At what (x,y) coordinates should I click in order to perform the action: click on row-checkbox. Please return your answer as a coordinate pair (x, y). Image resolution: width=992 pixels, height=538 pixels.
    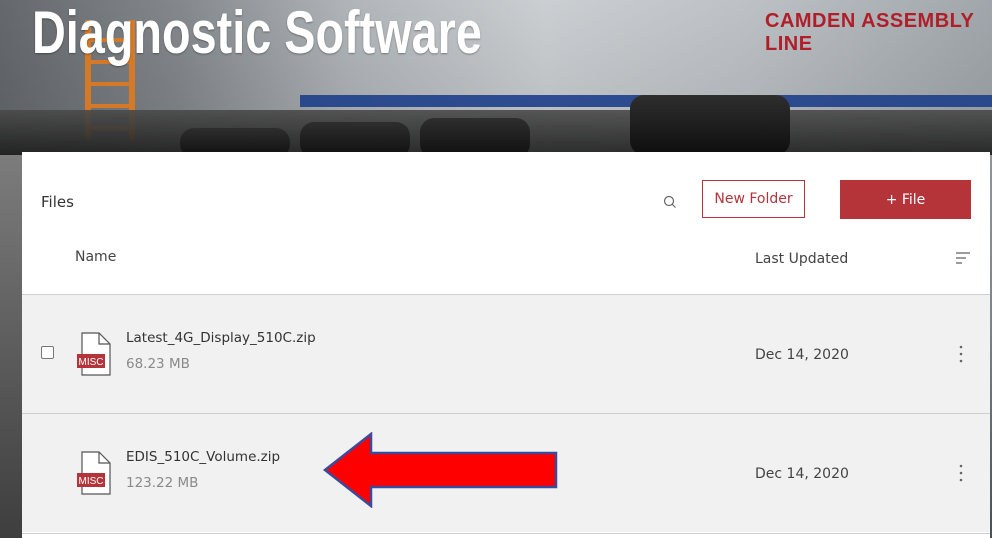
    Looking at the image, I should click on (47, 352).